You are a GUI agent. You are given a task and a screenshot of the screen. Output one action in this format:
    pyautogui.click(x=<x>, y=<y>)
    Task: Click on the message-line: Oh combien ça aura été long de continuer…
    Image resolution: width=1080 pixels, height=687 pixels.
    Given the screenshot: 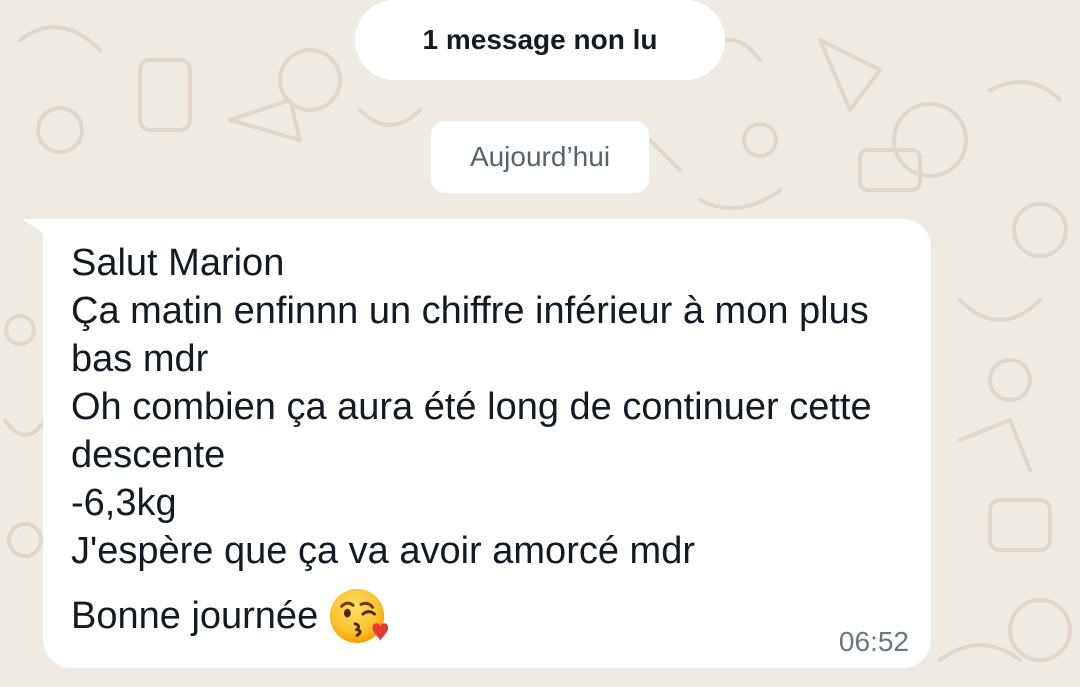 What is the action you would take?
    pyautogui.click(x=471, y=431)
    